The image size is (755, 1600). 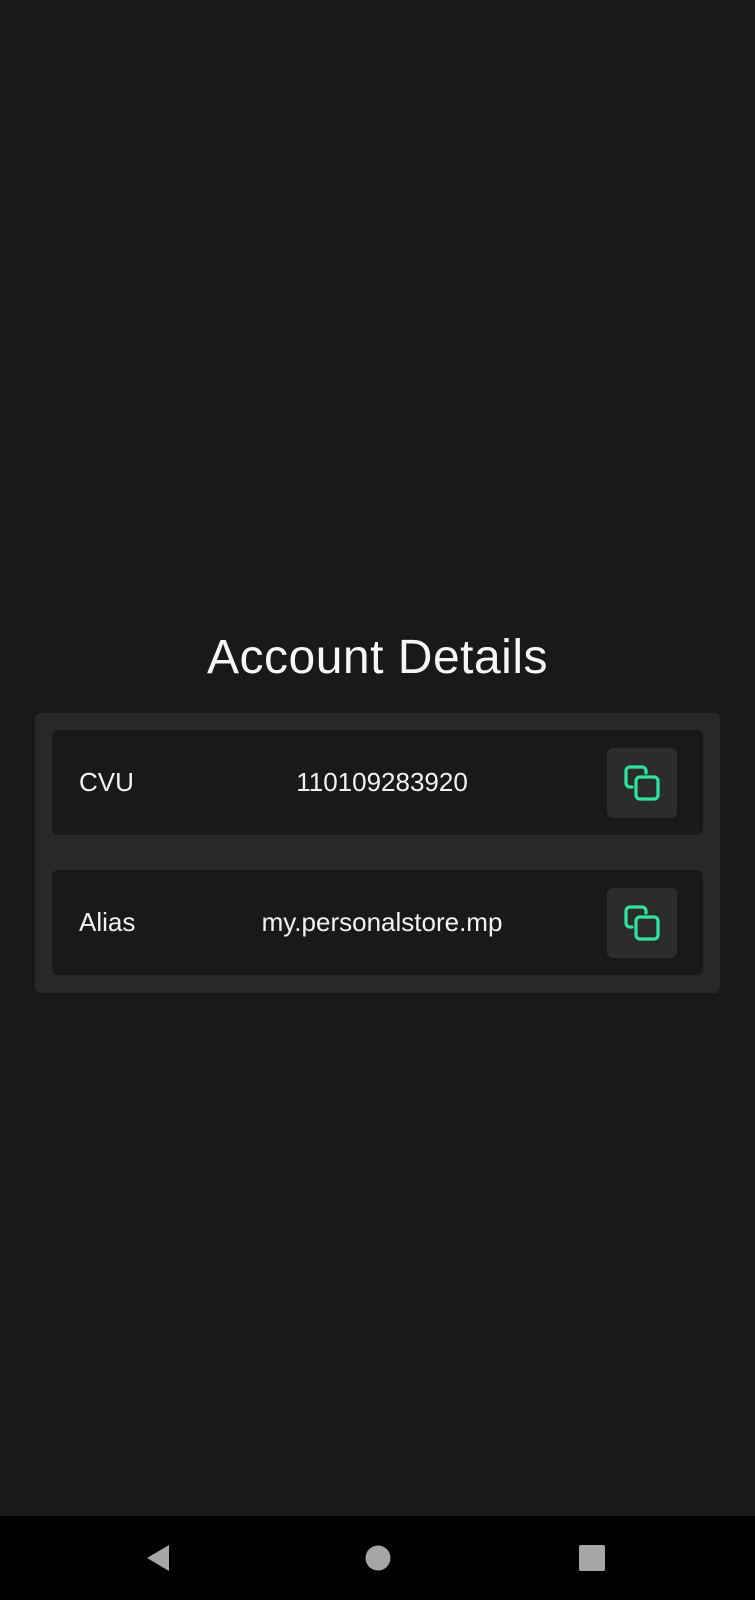 I want to click on nav-home-button, so click(x=378, y=1558).